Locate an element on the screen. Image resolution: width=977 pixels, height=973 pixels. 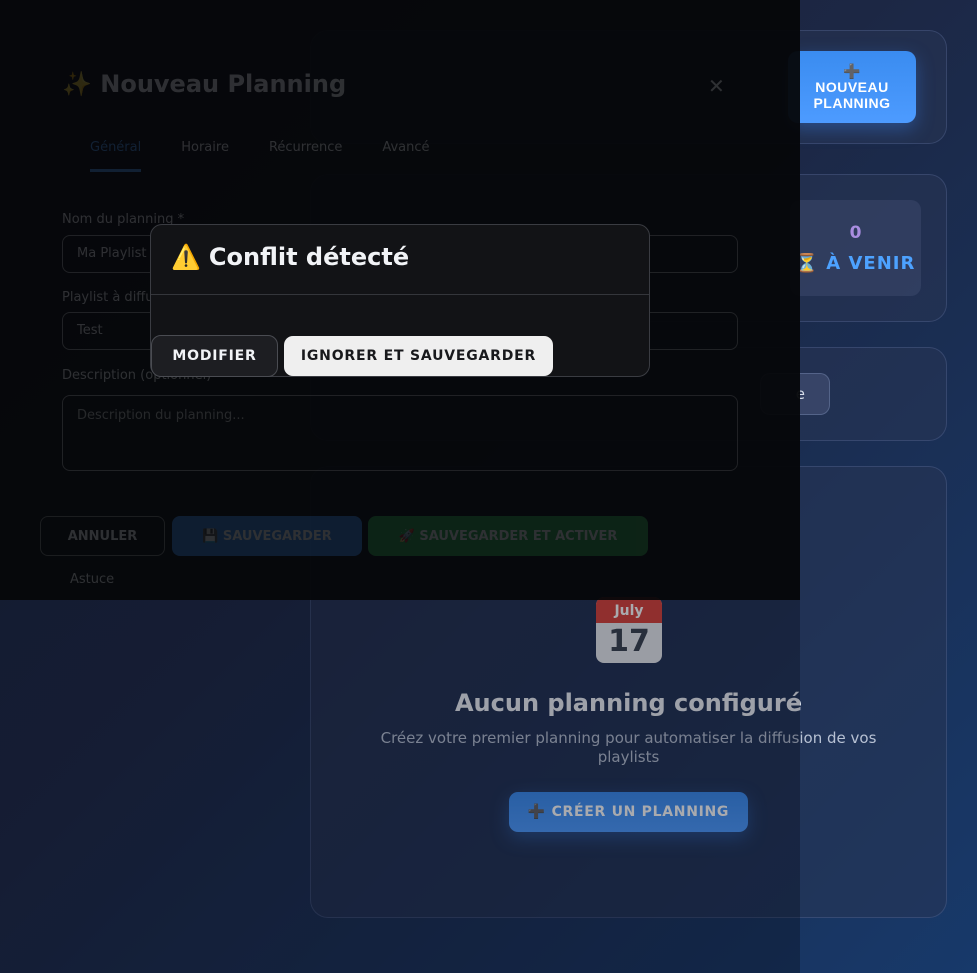
new-planning-label: NOUVEAU PLANNING is located at coordinates (852, 95).